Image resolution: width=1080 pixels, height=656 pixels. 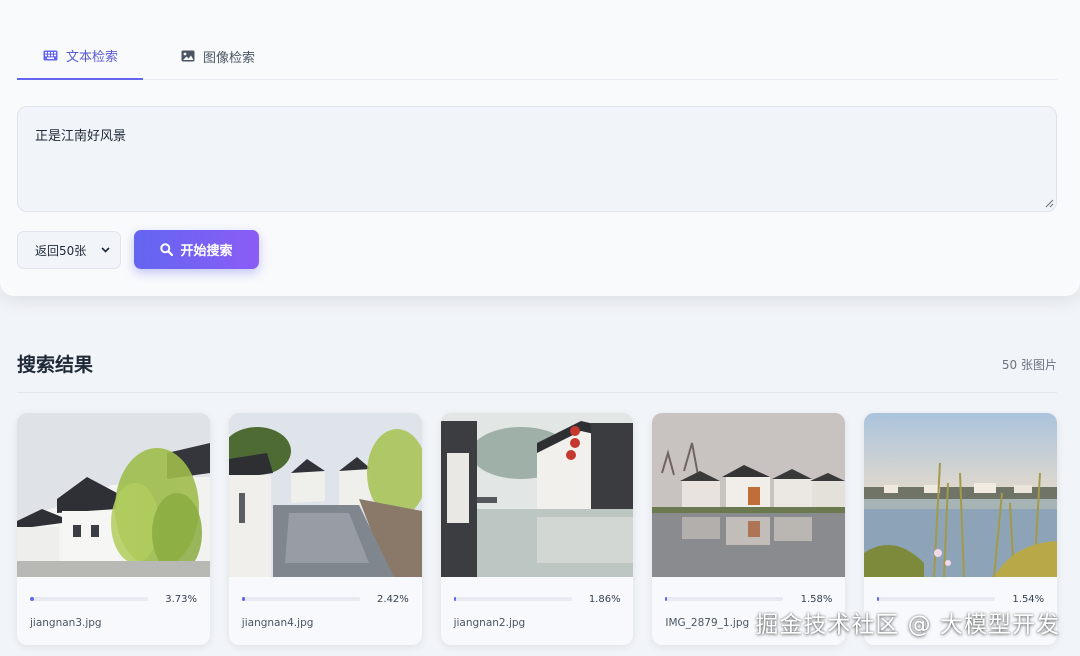 What do you see at coordinates (1028, 599) in the screenshot?
I see `score-value: 1.54%` at bounding box center [1028, 599].